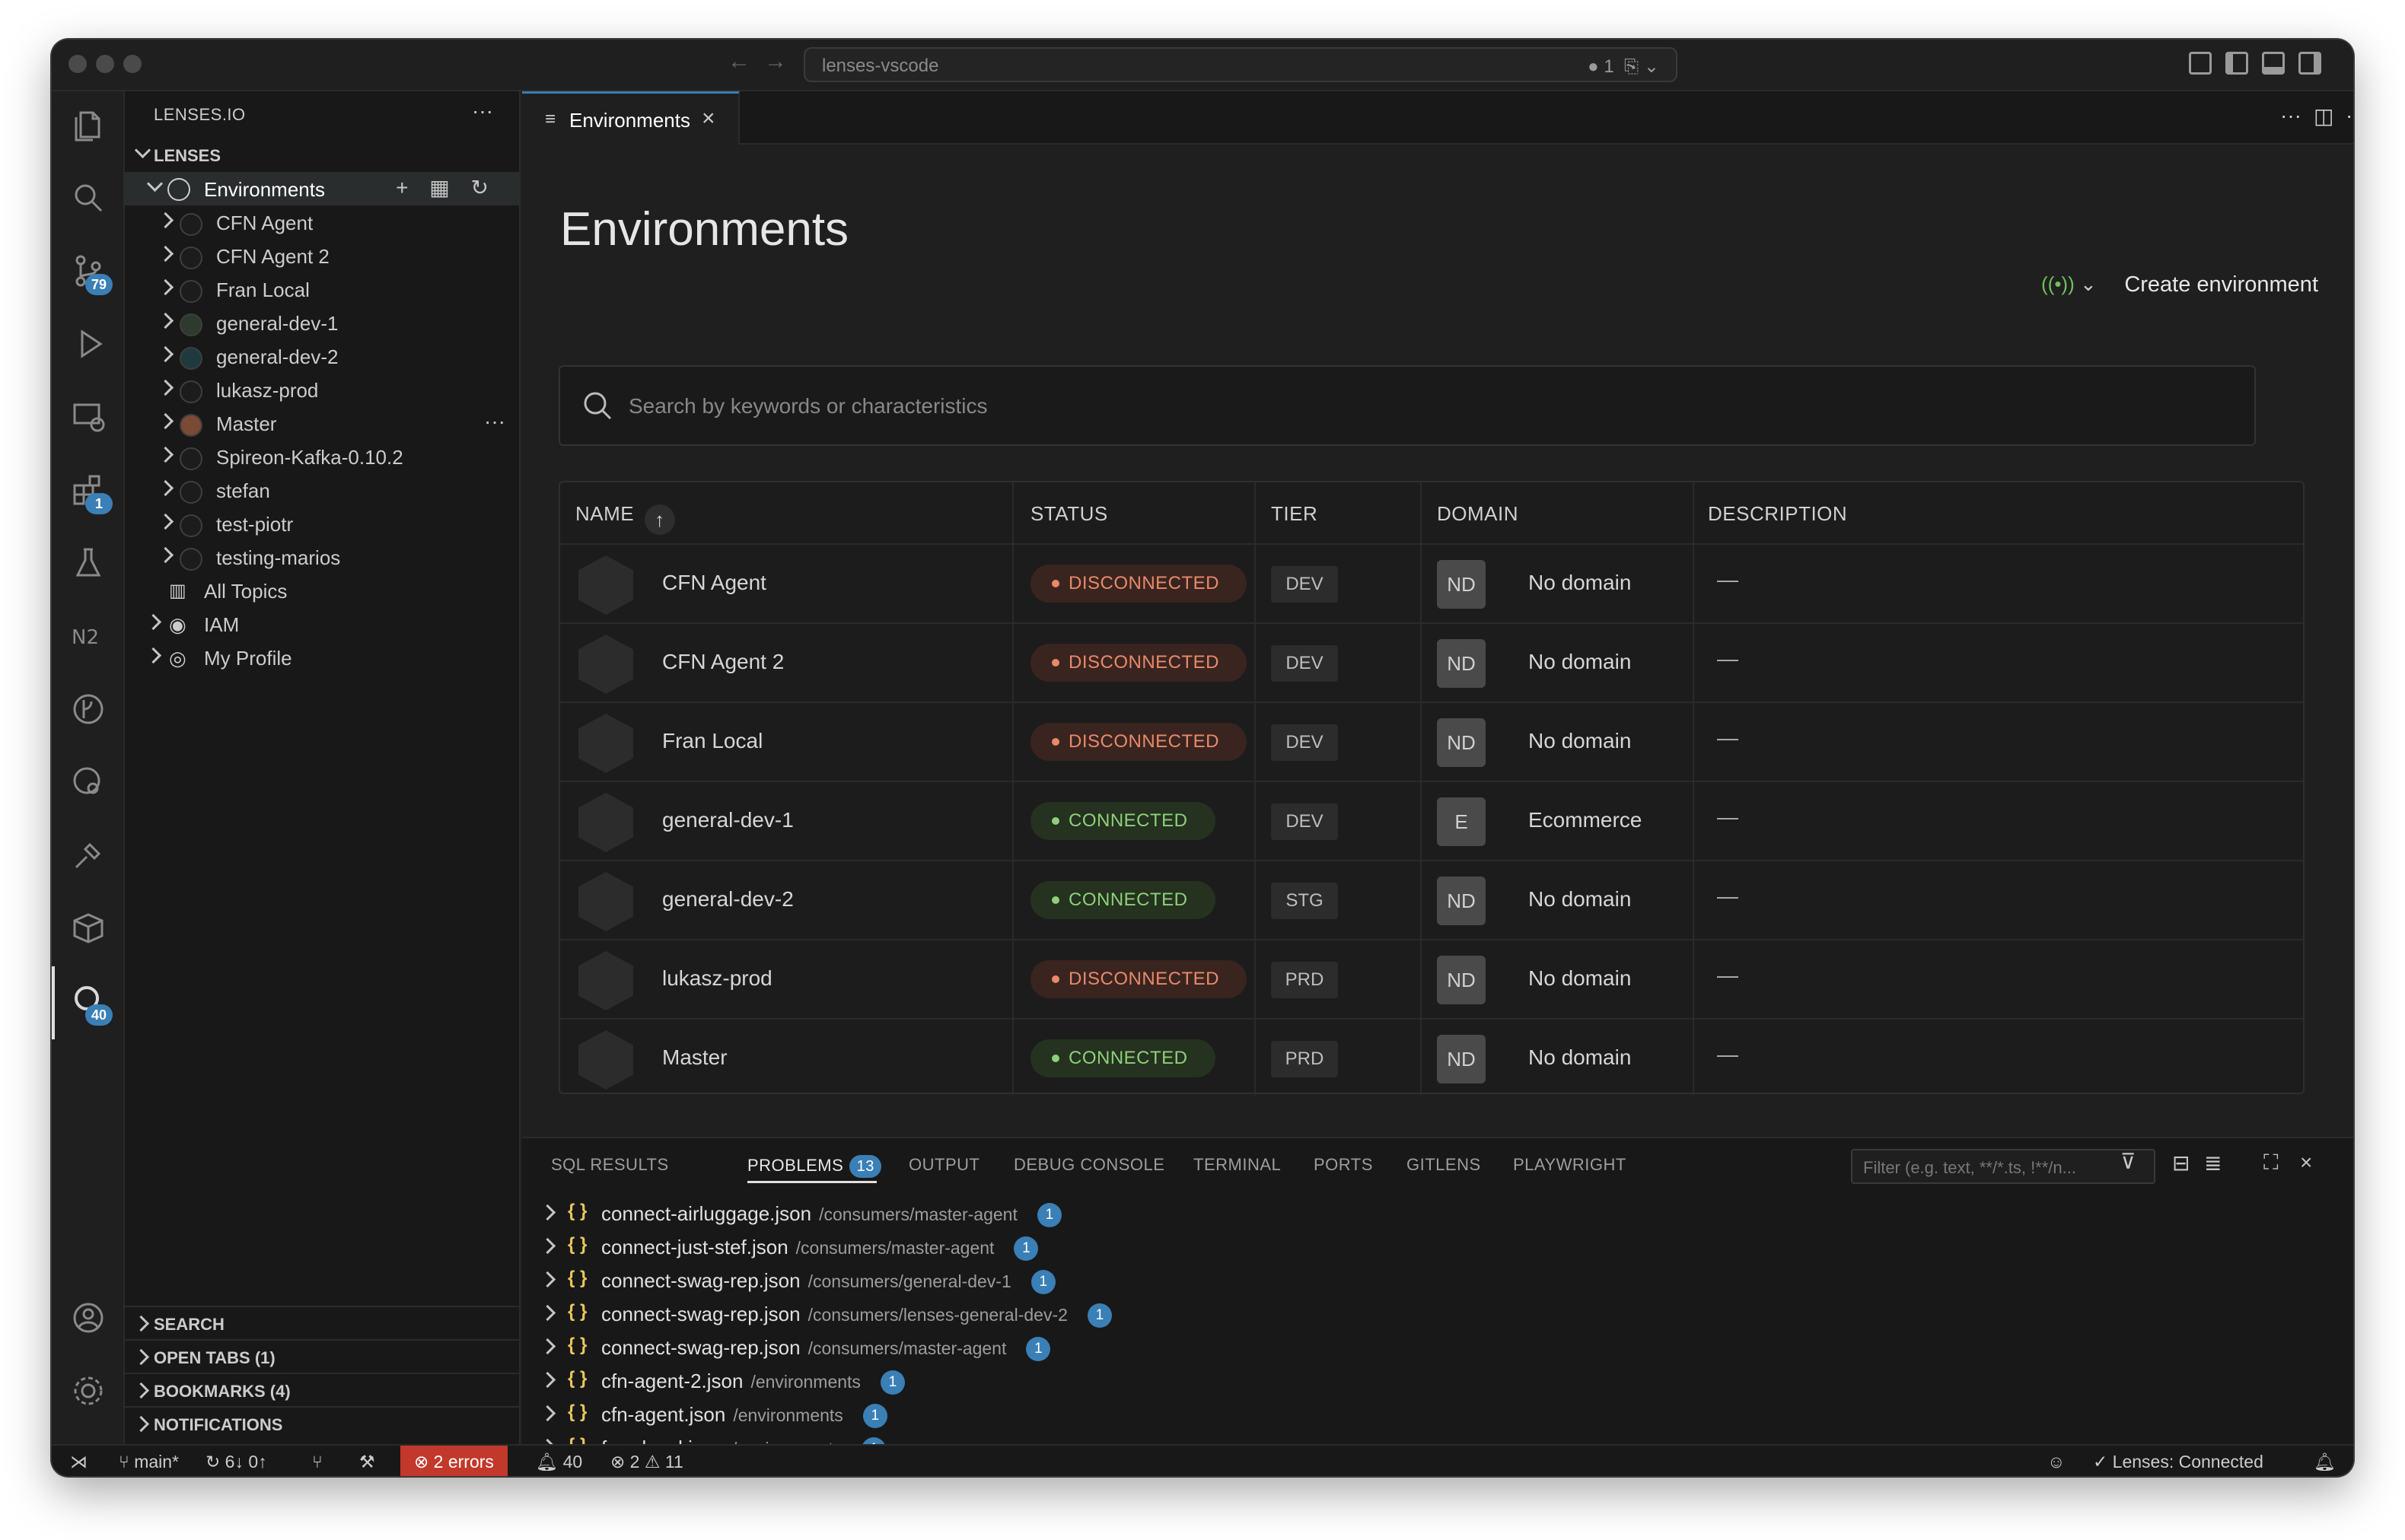 This screenshot has height=1540, width=2405. I want to click on toggle-panel-icon, so click(2273, 63).